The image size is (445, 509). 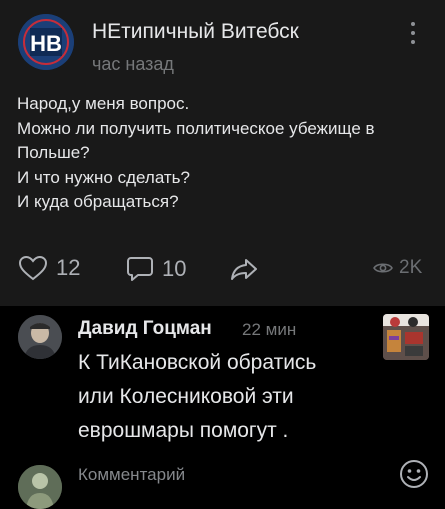 I want to click on comment-text-line: или Колесниковой эти, so click(x=186, y=396).